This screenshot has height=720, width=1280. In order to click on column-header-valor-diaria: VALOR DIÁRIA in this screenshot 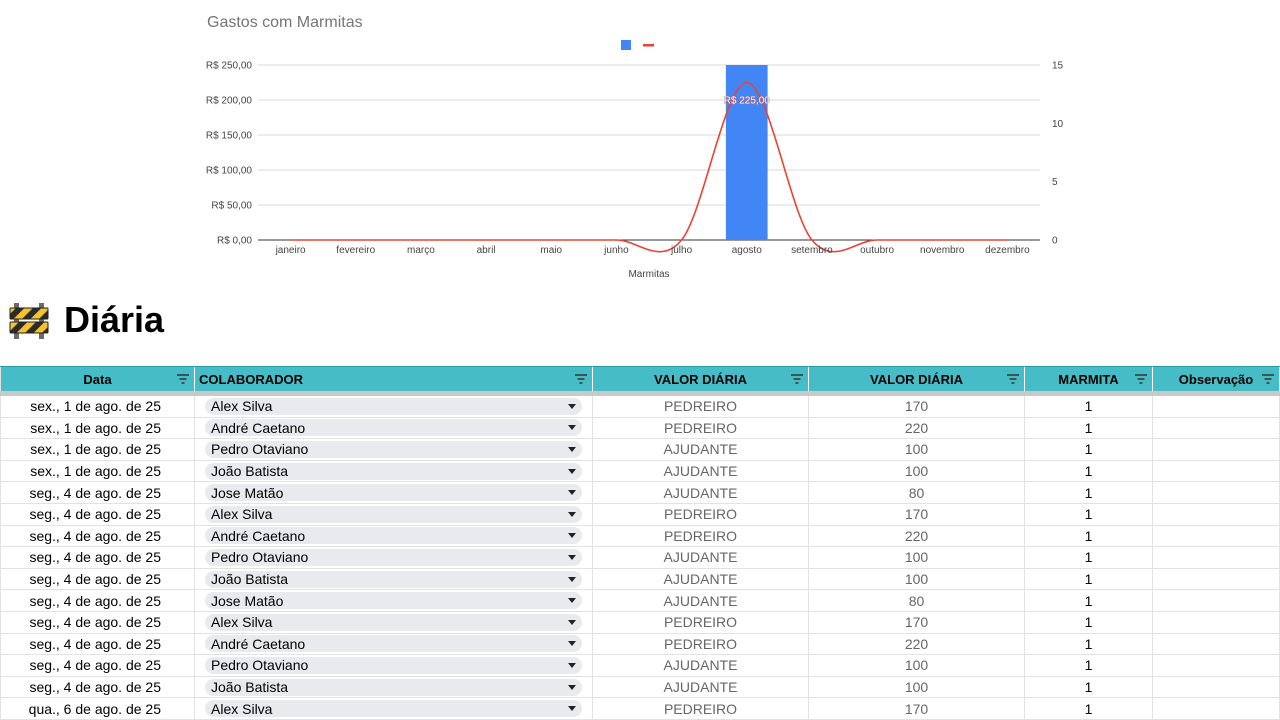, I will do `click(701, 379)`.